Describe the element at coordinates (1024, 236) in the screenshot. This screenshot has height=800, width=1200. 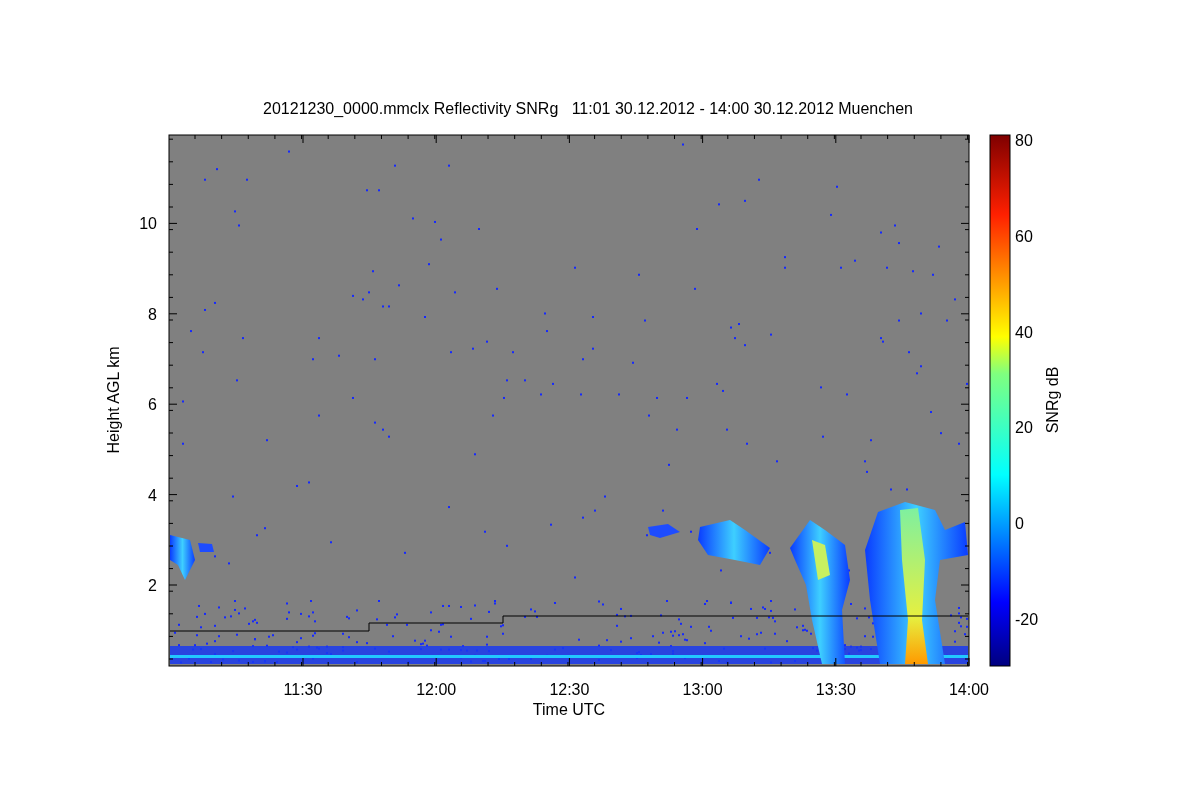
I see `tick-label: 60` at that location.